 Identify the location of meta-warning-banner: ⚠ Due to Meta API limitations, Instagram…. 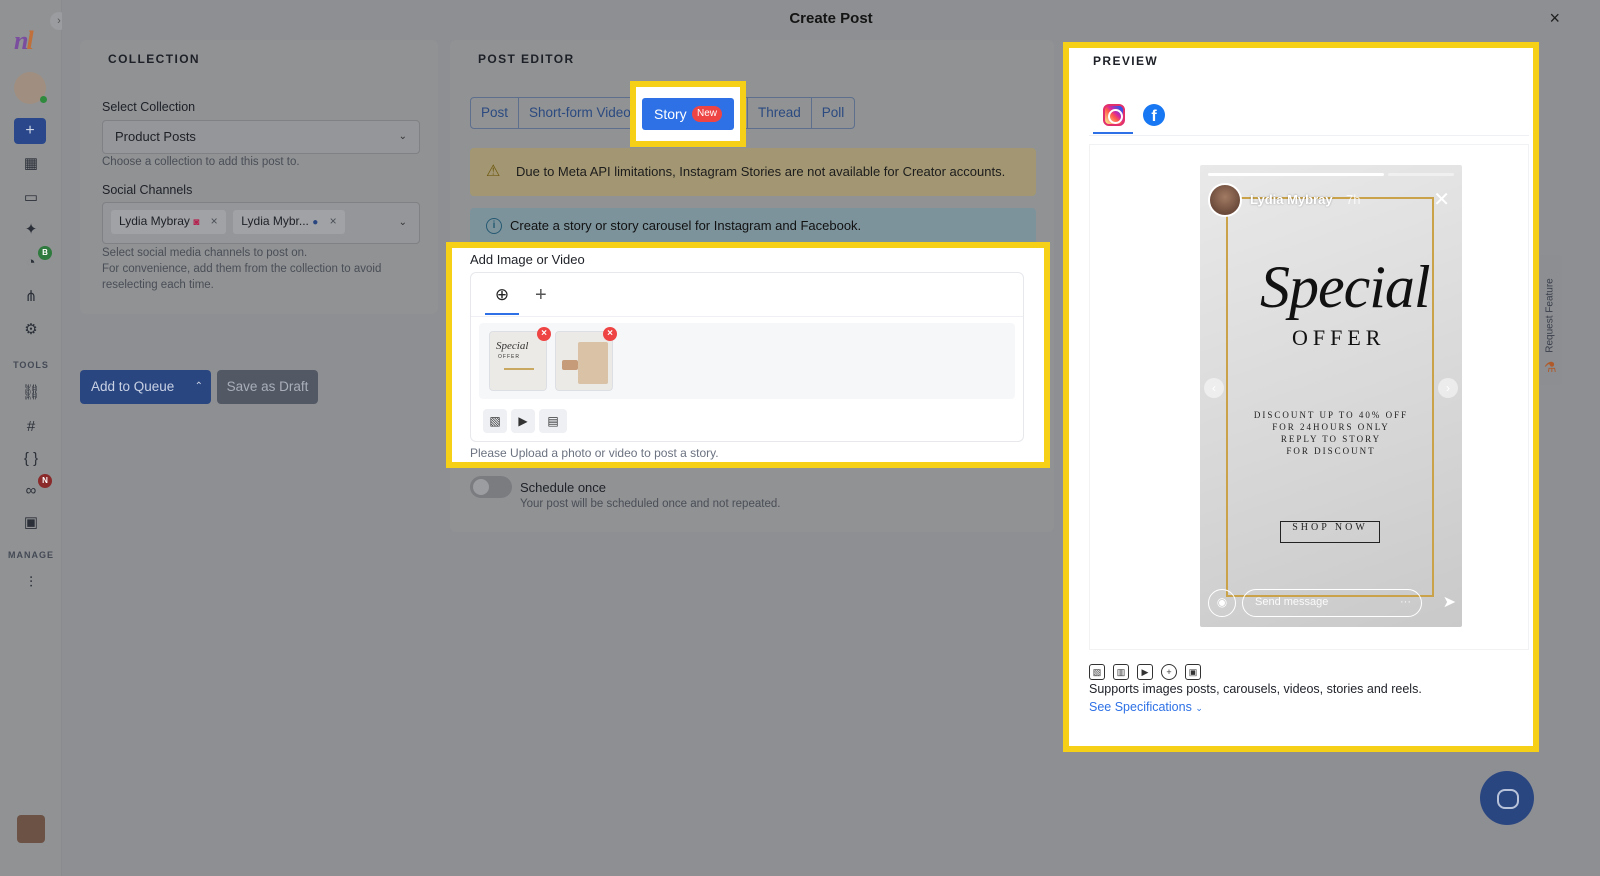
(753, 172).